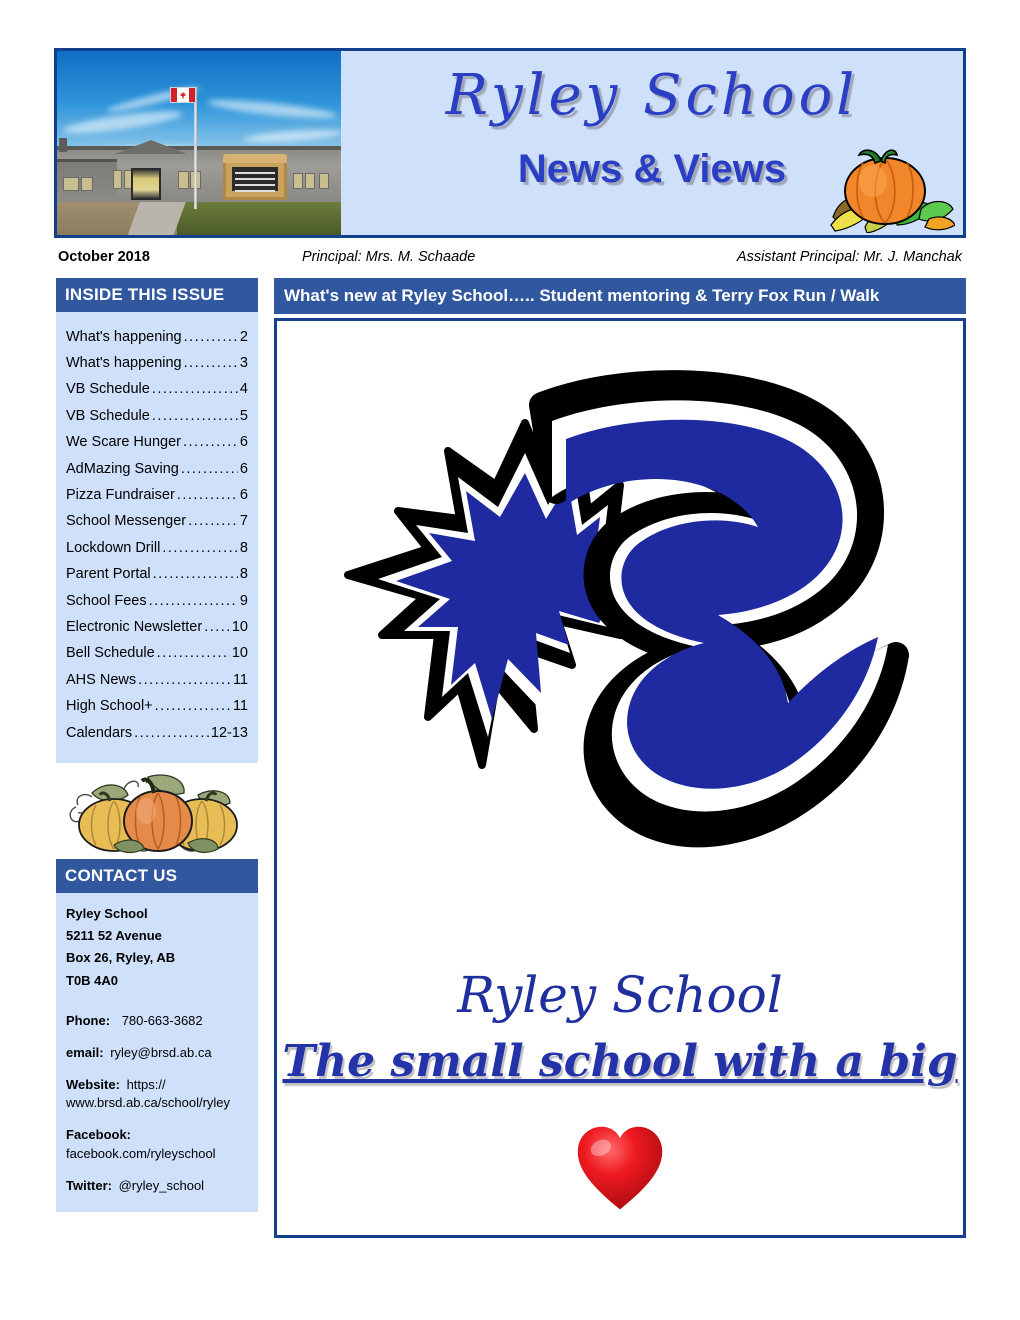  I want to click on toc-page-number: 5, so click(243, 415).